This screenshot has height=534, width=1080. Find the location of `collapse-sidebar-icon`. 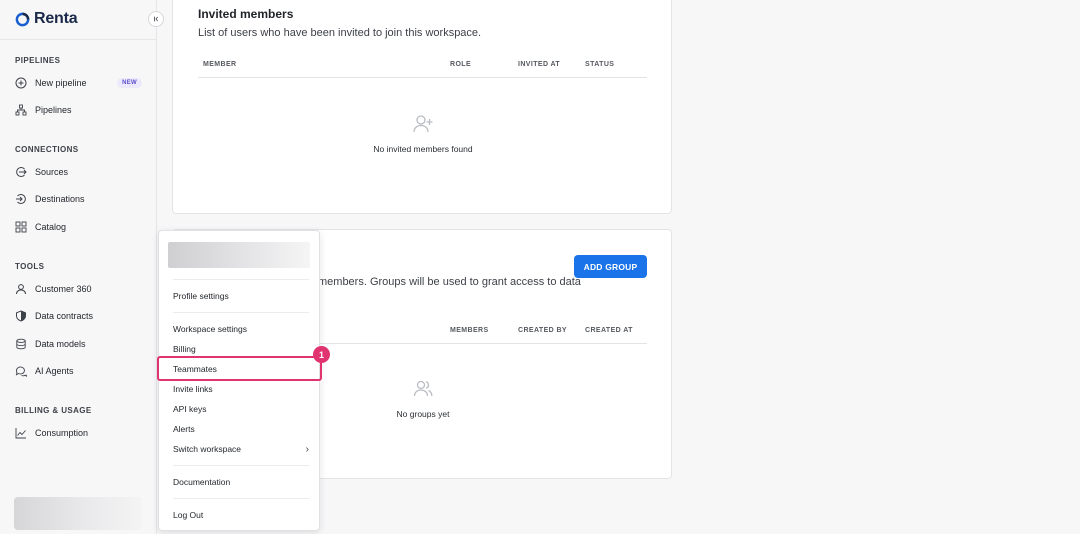

collapse-sidebar-icon is located at coordinates (156, 19).